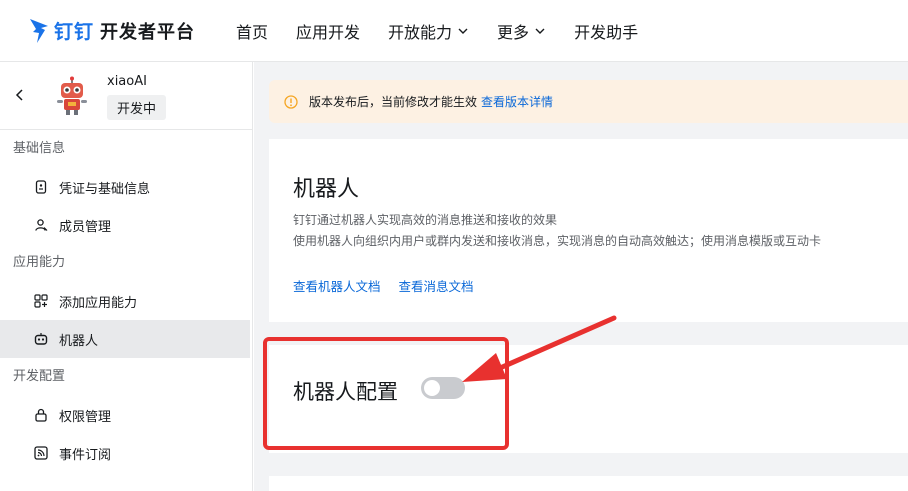  Describe the element at coordinates (20, 95) in the screenshot. I see `chevron-left-icon` at that location.